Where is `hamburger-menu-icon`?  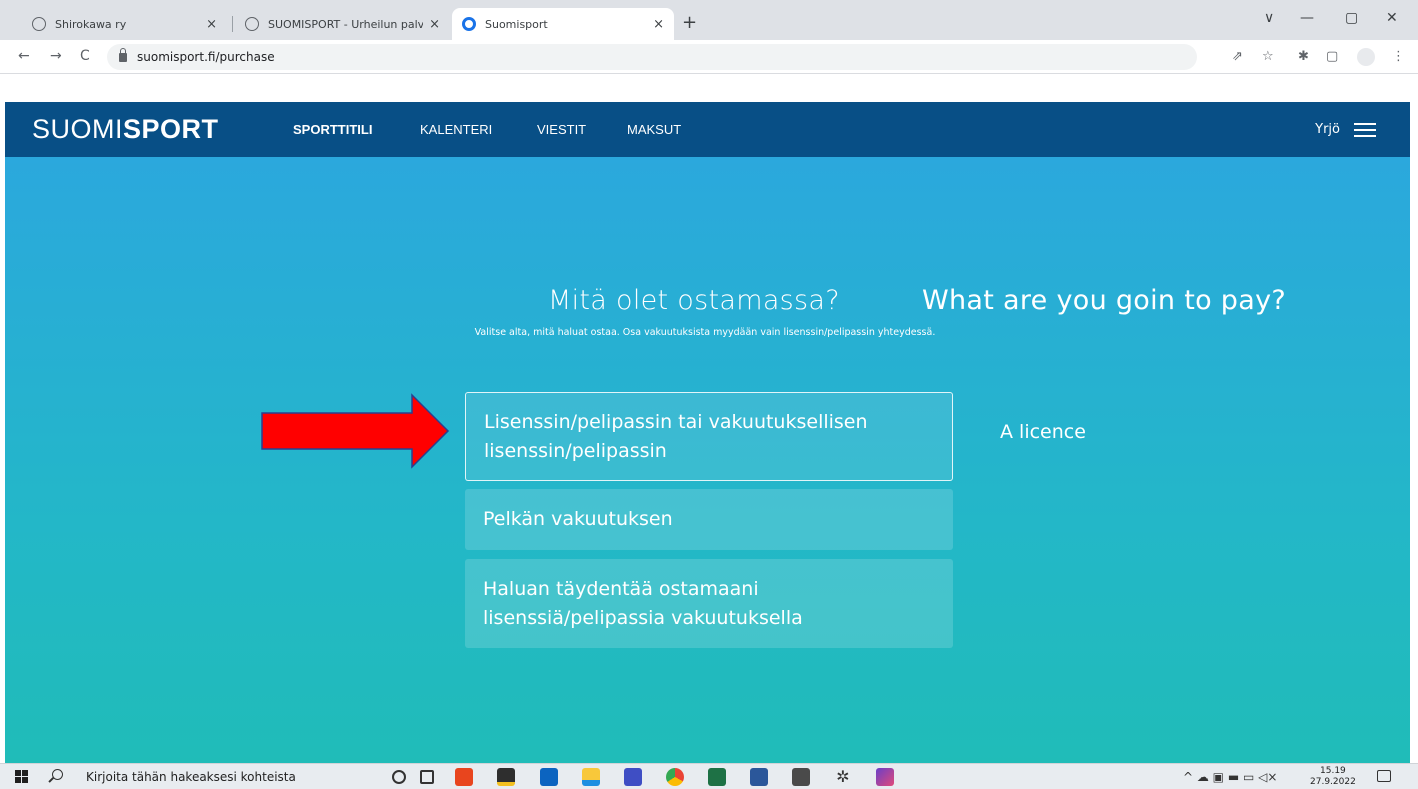 hamburger-menu-icon is located at coordinates (1365, 130).